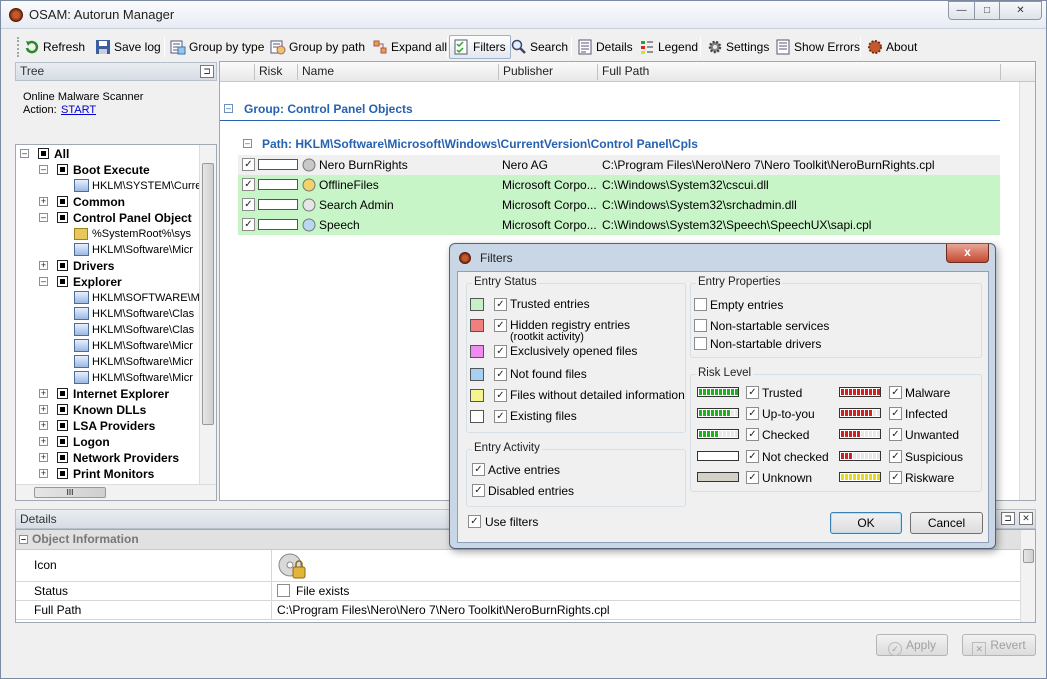 The image size is (1047, 679). Describe the element at coordinates (480, 47) in the screenshot. I see `filters-button: Filters` at that location.